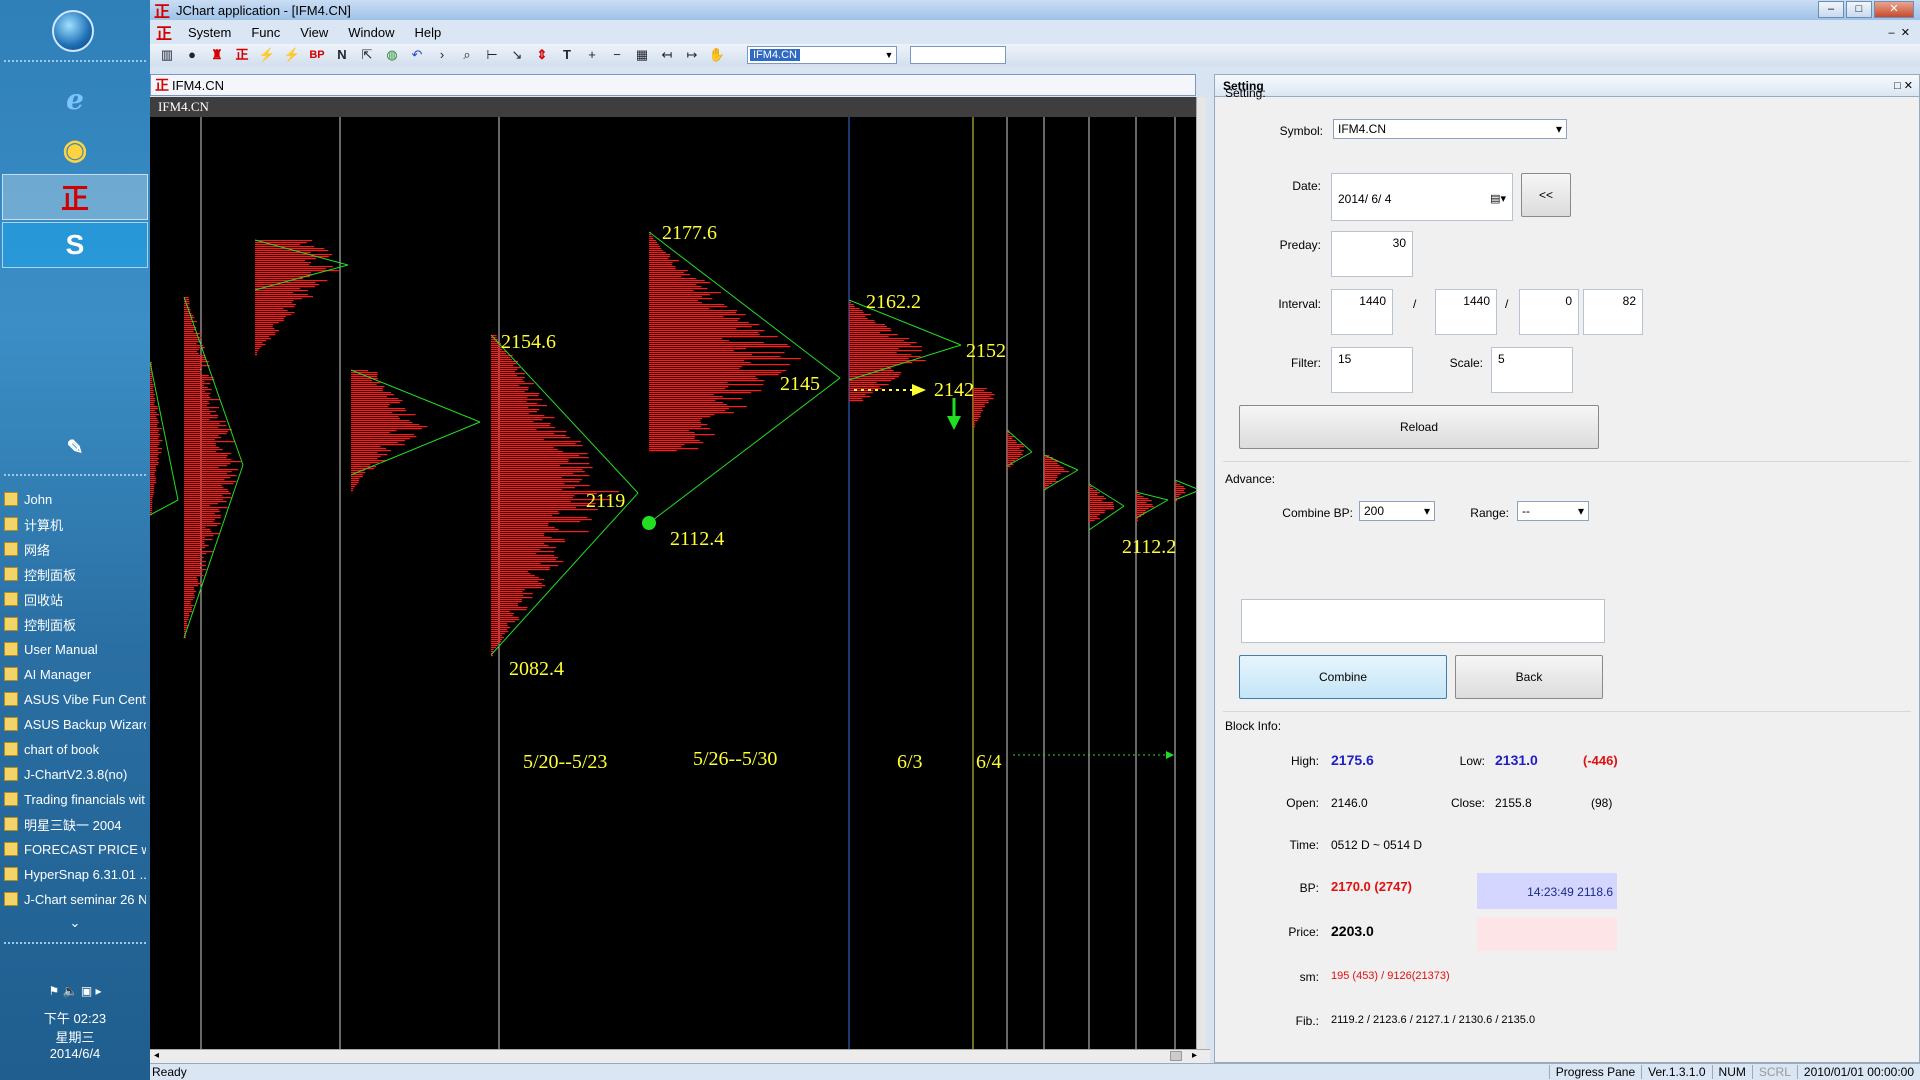 The width and height of the screenshot is (1920, 1080). I want to click on text-tool-button: T, so click(567, 55).